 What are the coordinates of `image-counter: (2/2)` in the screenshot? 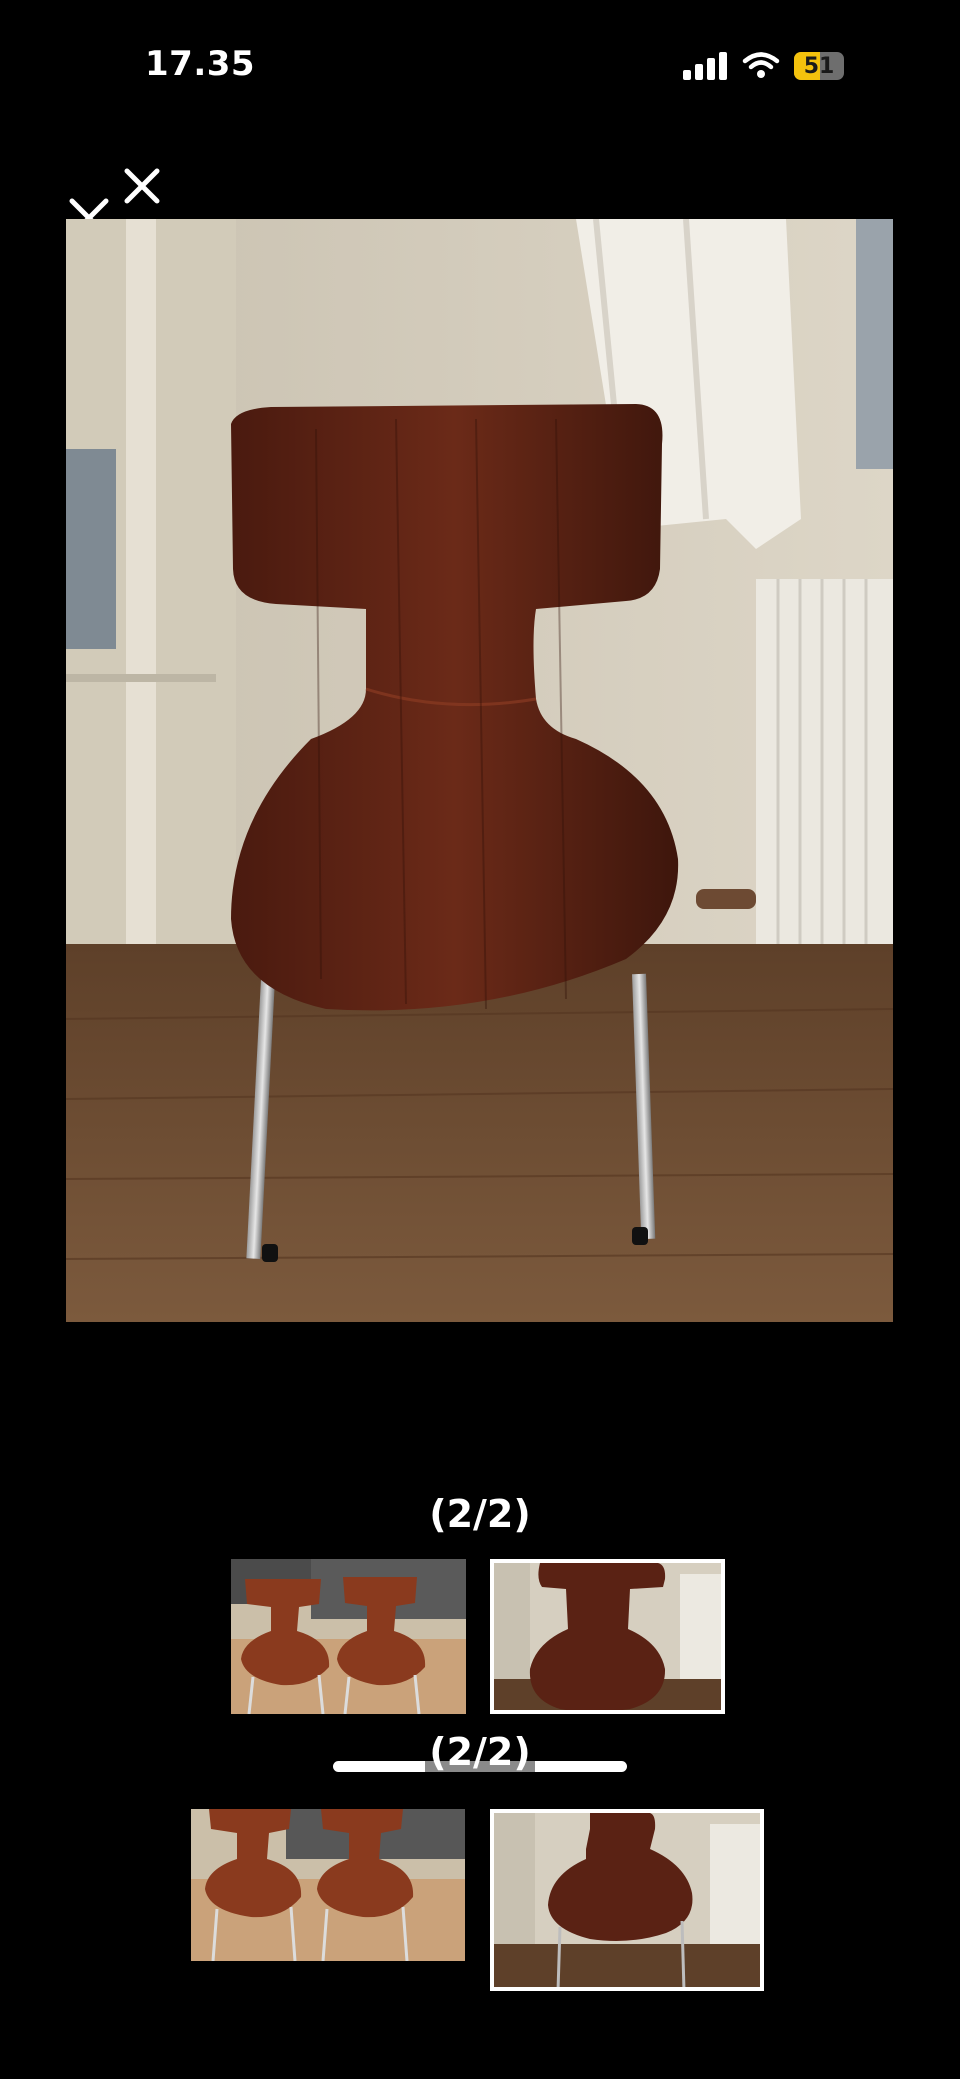 It's located at (480, 1514).